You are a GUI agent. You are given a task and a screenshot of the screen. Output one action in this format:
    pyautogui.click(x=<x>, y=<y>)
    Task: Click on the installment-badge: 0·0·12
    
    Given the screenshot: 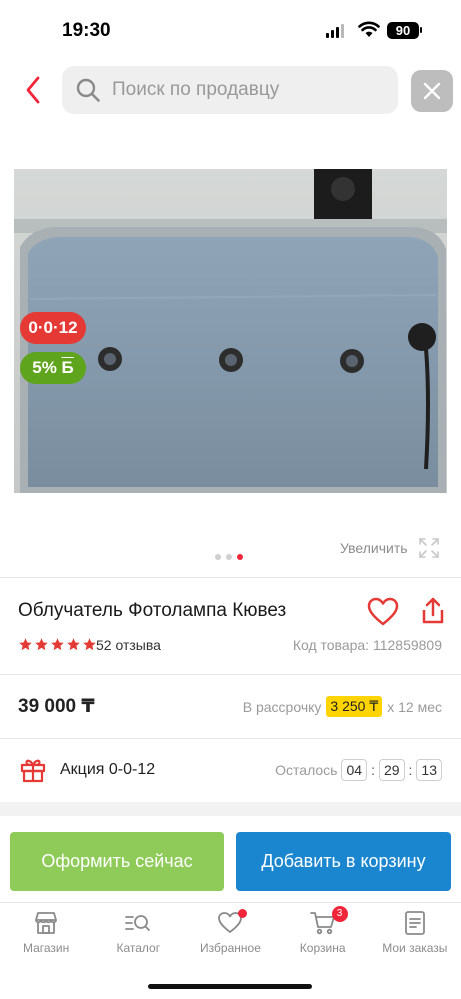 What is the action you would take?
    pyautogui.click(x=53, y=328)
    